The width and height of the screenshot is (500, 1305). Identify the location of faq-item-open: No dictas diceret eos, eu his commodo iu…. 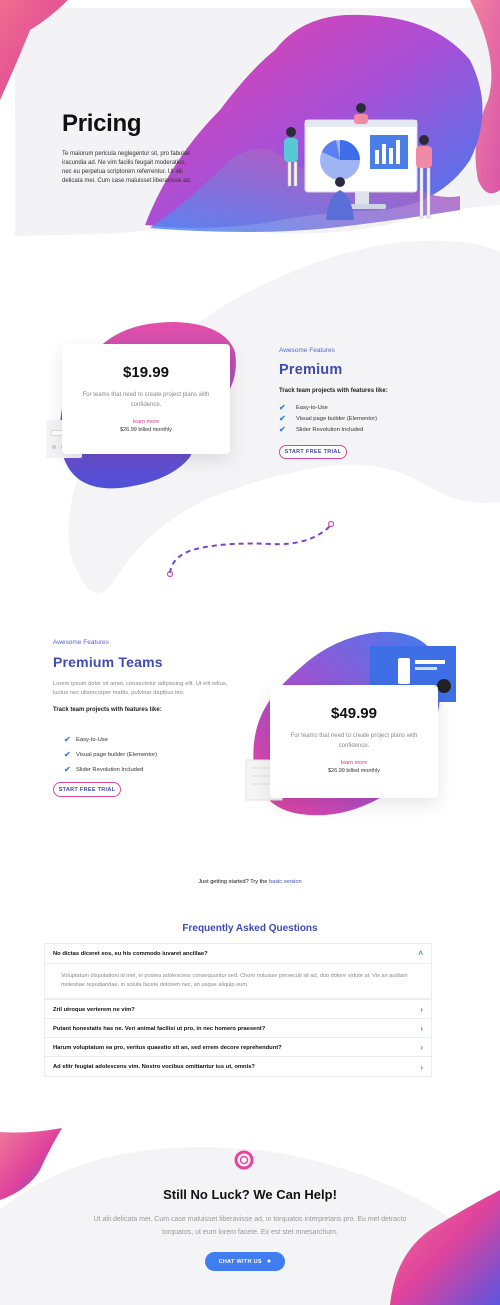
(238, 971).